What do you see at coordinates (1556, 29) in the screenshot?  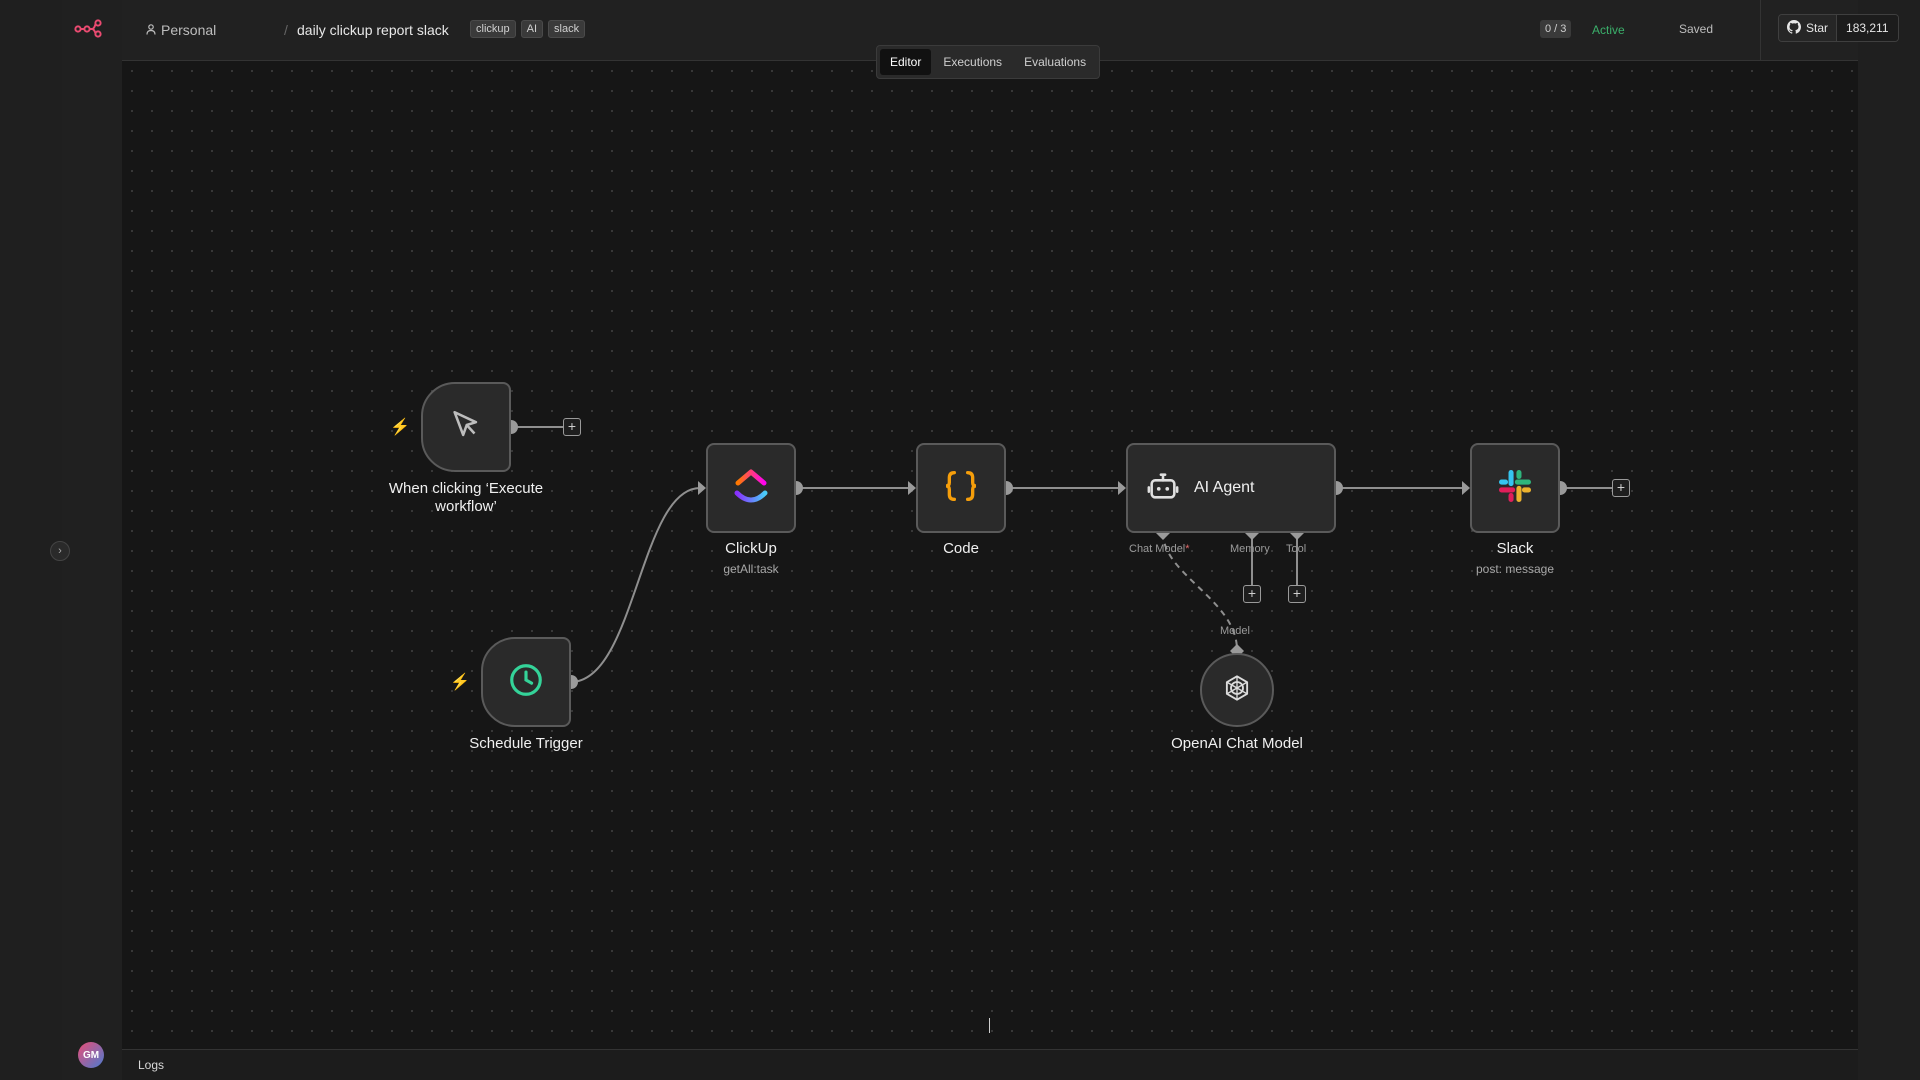 I see `evaluation-counter: 0 / 3` at bounding box center [1556, 29].